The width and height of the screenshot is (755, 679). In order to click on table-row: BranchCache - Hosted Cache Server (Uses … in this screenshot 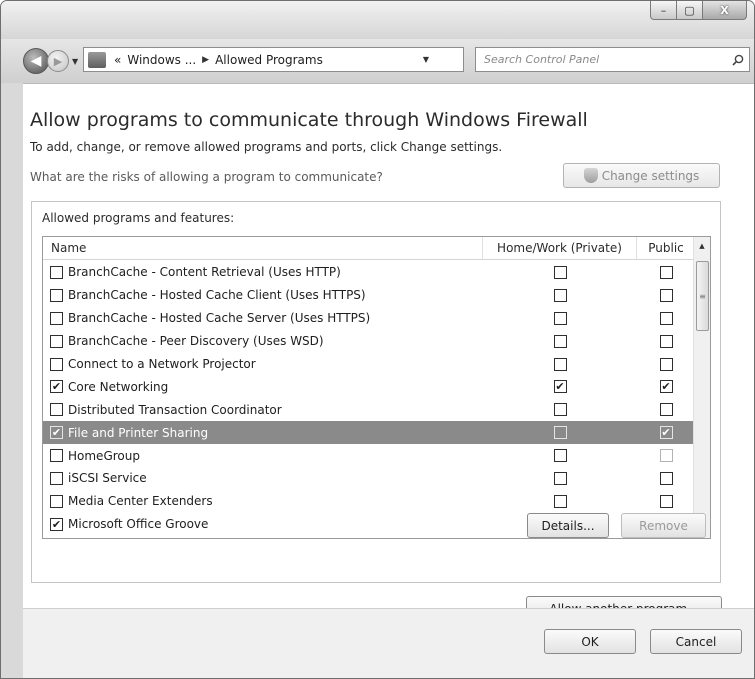, I will do `click(369, 318)`.